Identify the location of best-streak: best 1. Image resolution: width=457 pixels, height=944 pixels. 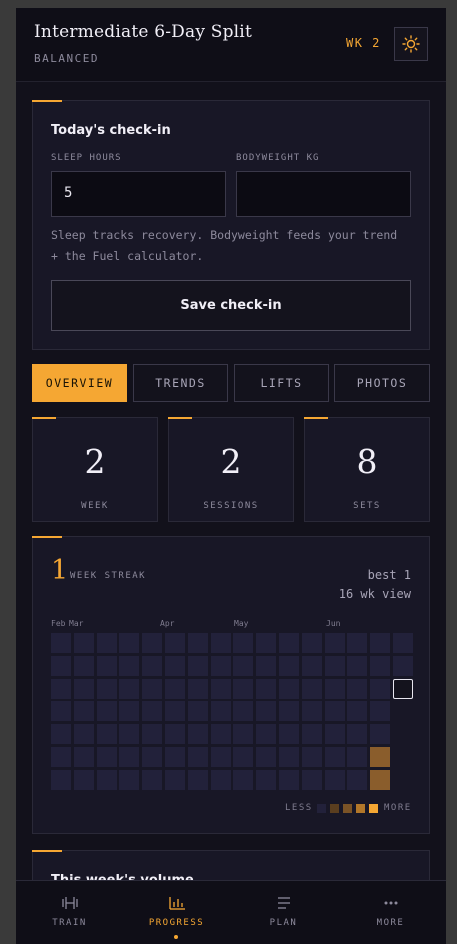
(389, 575).